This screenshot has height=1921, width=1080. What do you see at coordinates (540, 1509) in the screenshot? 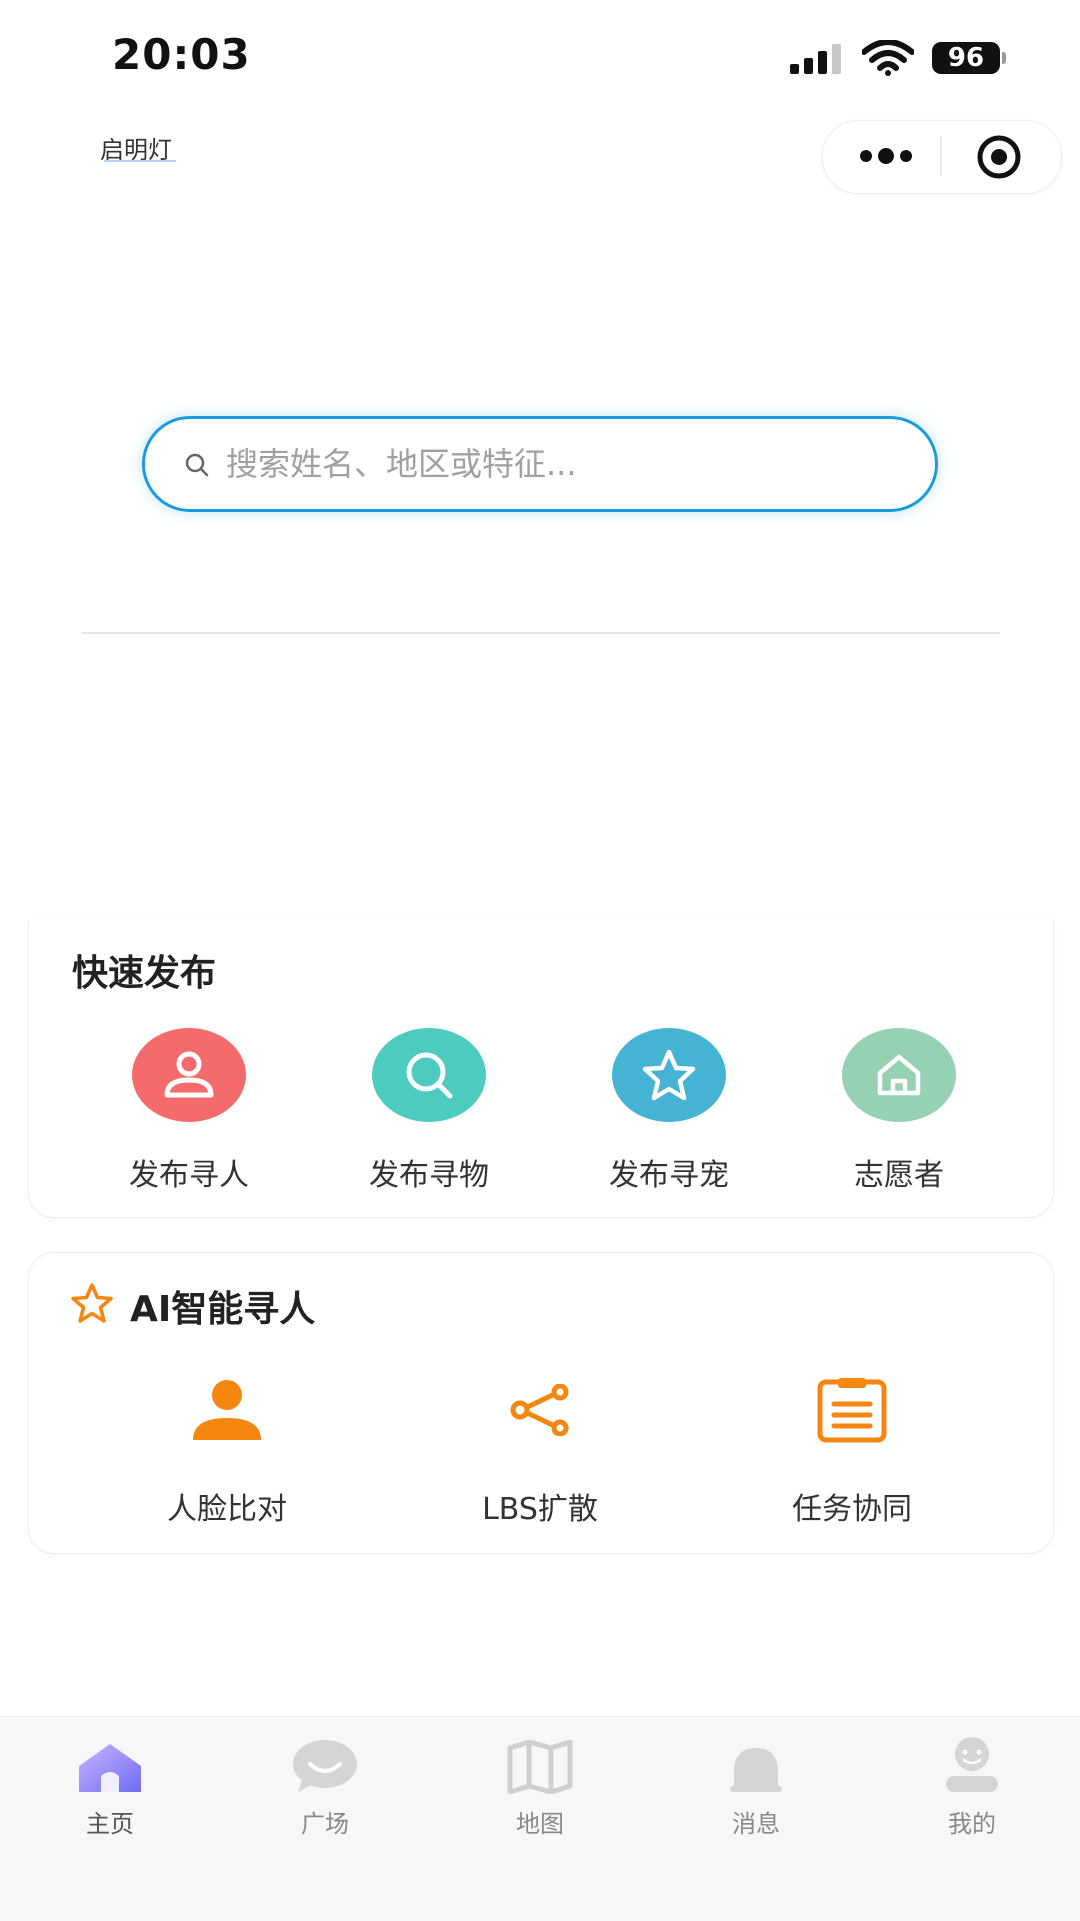
I see `lbs-spread-label: LBS扩散` at bounding box center [540, 1509].